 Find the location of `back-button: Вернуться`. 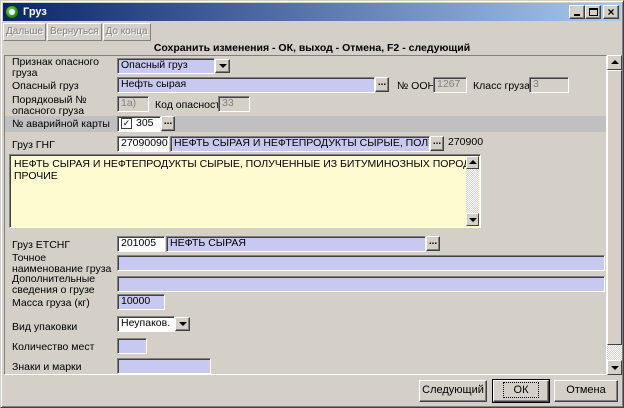

back-button: Вернуться is located at coordinates (74, 32).